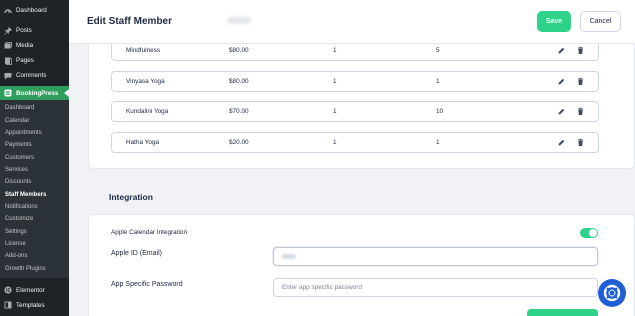 The height and width of the screenshot is (316, 635). Describe the element at coordinates (562, 312) in the screenshot. I see `integration-action-button` at that location.